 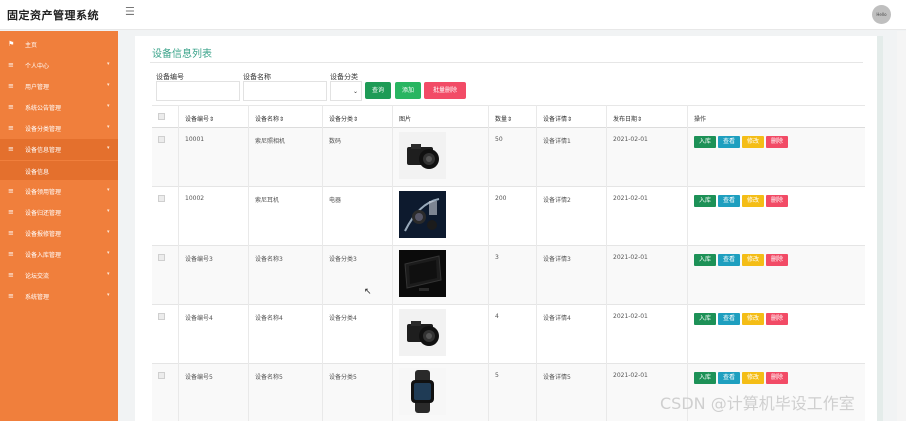 I want to click on scrollbar, so click(x=901, y=226).